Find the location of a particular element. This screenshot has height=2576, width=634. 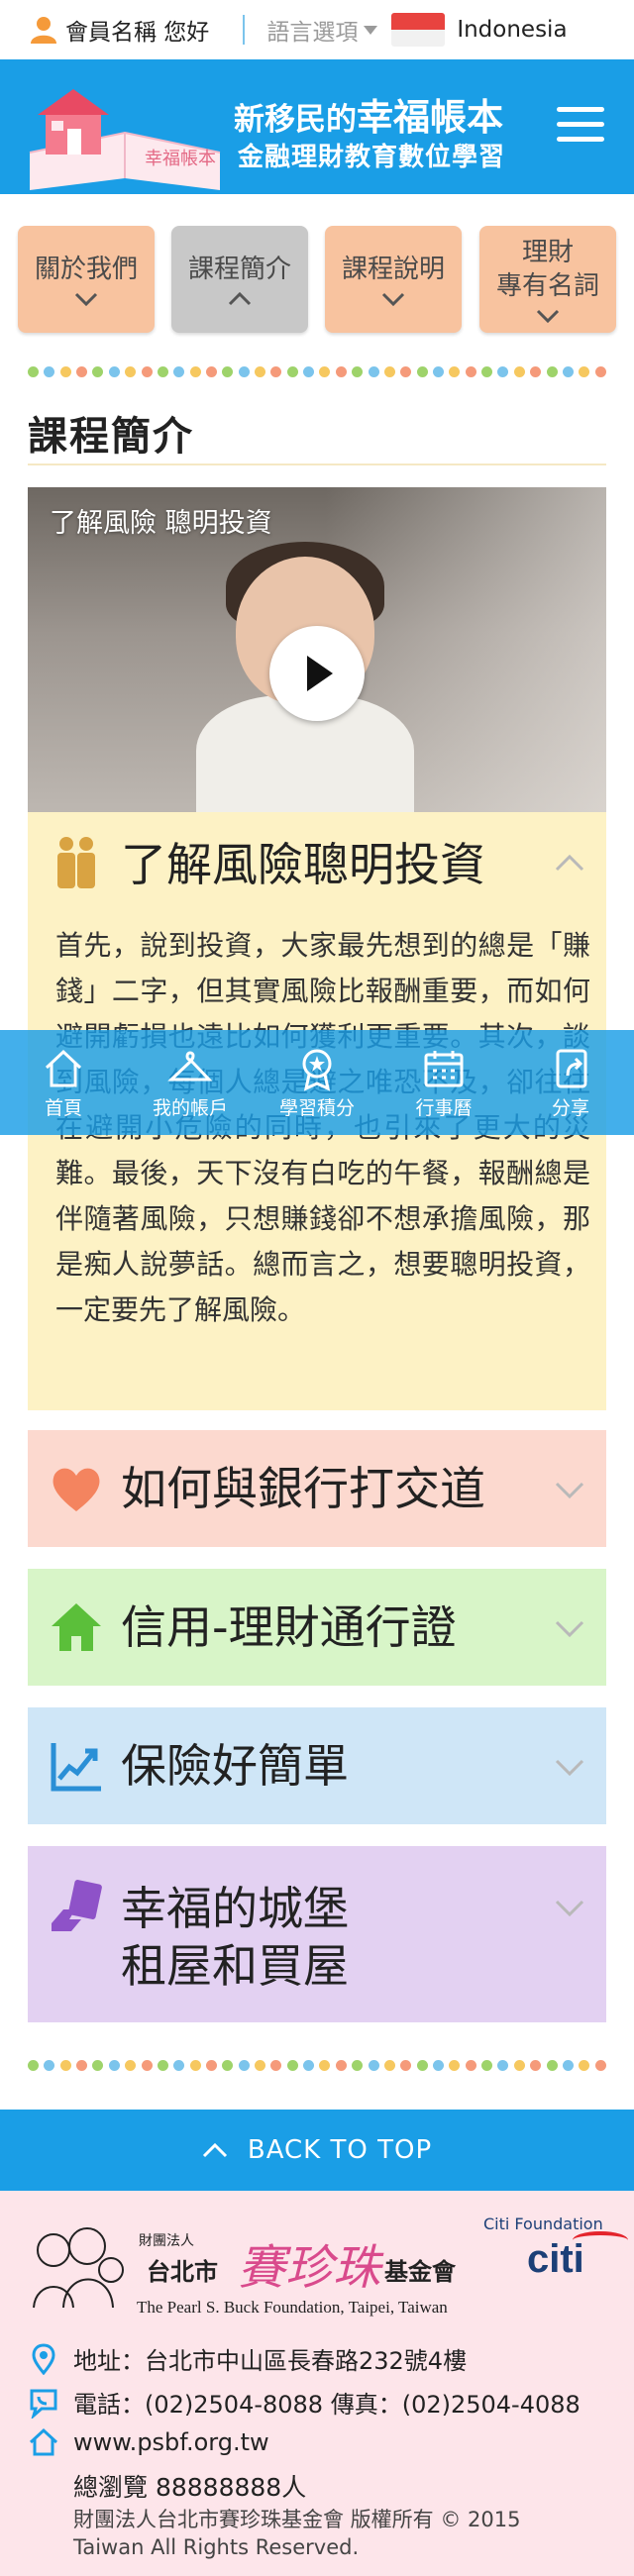

book-house-logo: 幸福帳本 is located at coordinates (125, 138).